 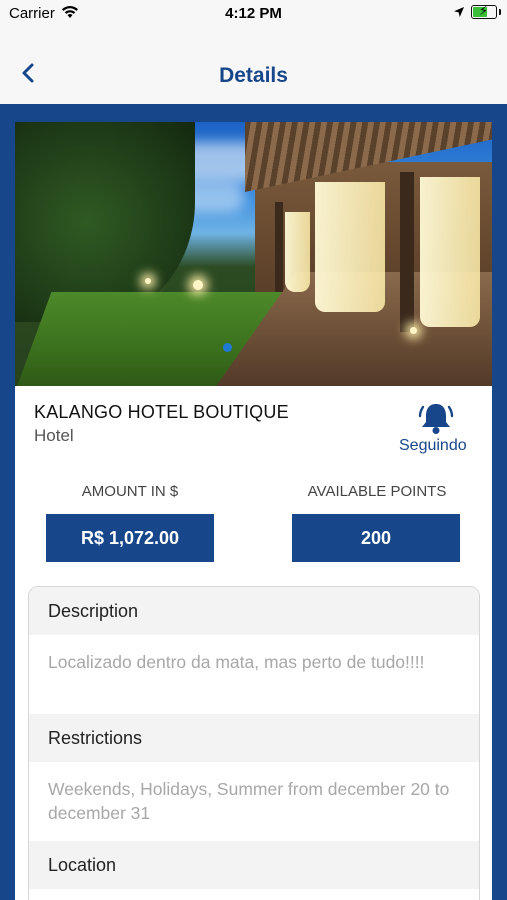 I want to click on amount-label: AMOUNT IN $, so click(x=130, y=491).